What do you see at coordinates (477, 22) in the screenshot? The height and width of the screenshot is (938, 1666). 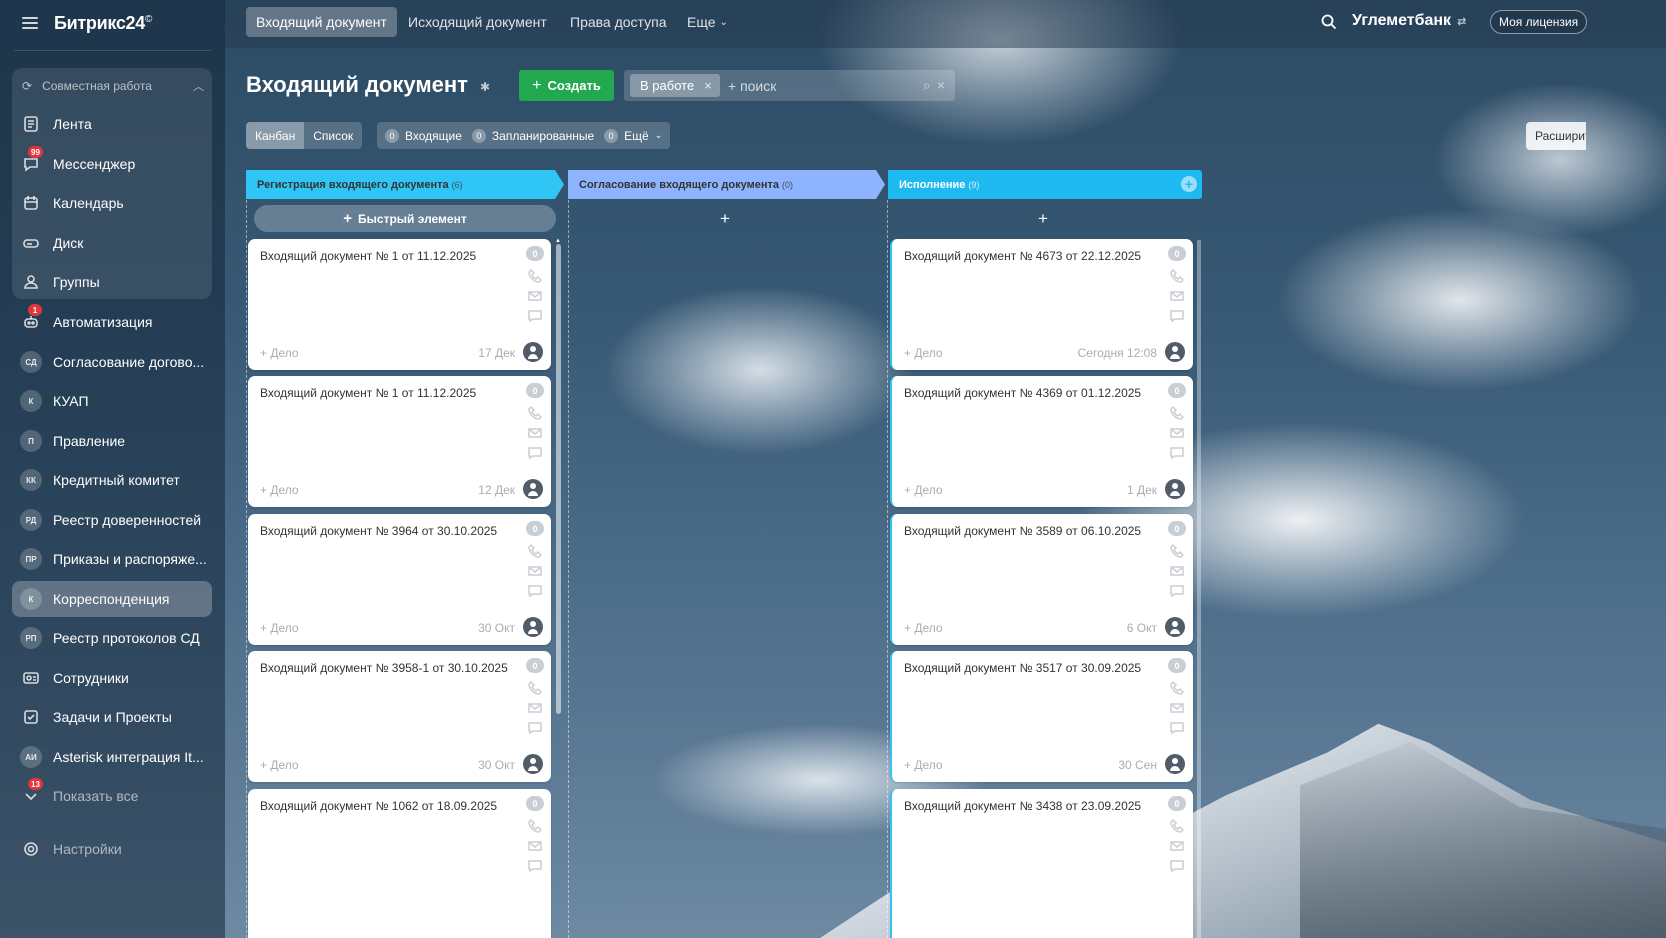 I see `tab-outgoing-document: Исходящий документ` at bounding box center [477, 22].